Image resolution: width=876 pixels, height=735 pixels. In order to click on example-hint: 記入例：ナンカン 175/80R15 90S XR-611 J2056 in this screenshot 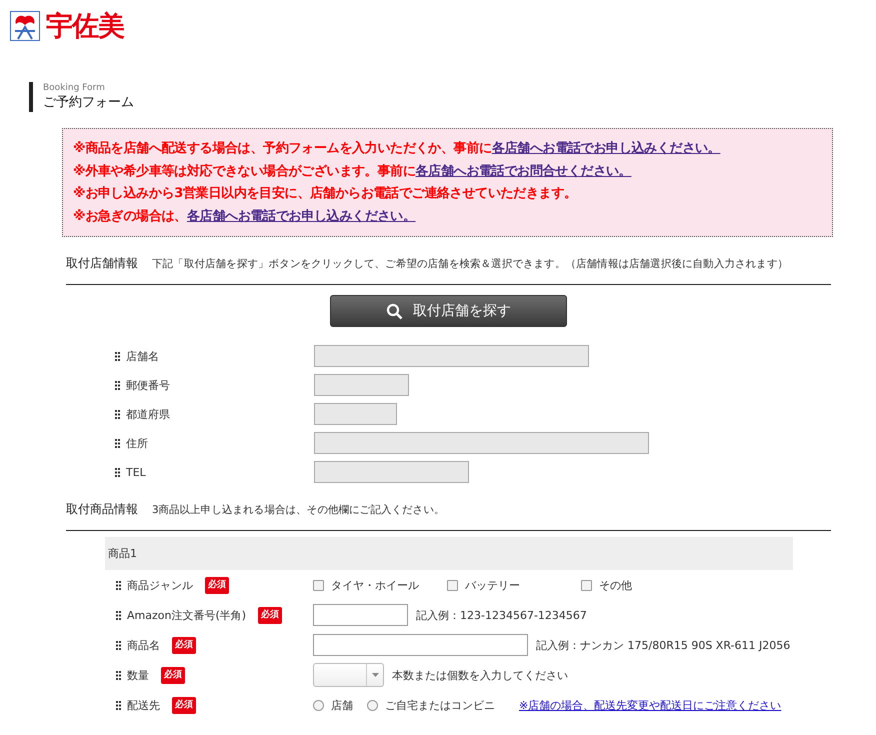, I will do `click(663, 645)`.